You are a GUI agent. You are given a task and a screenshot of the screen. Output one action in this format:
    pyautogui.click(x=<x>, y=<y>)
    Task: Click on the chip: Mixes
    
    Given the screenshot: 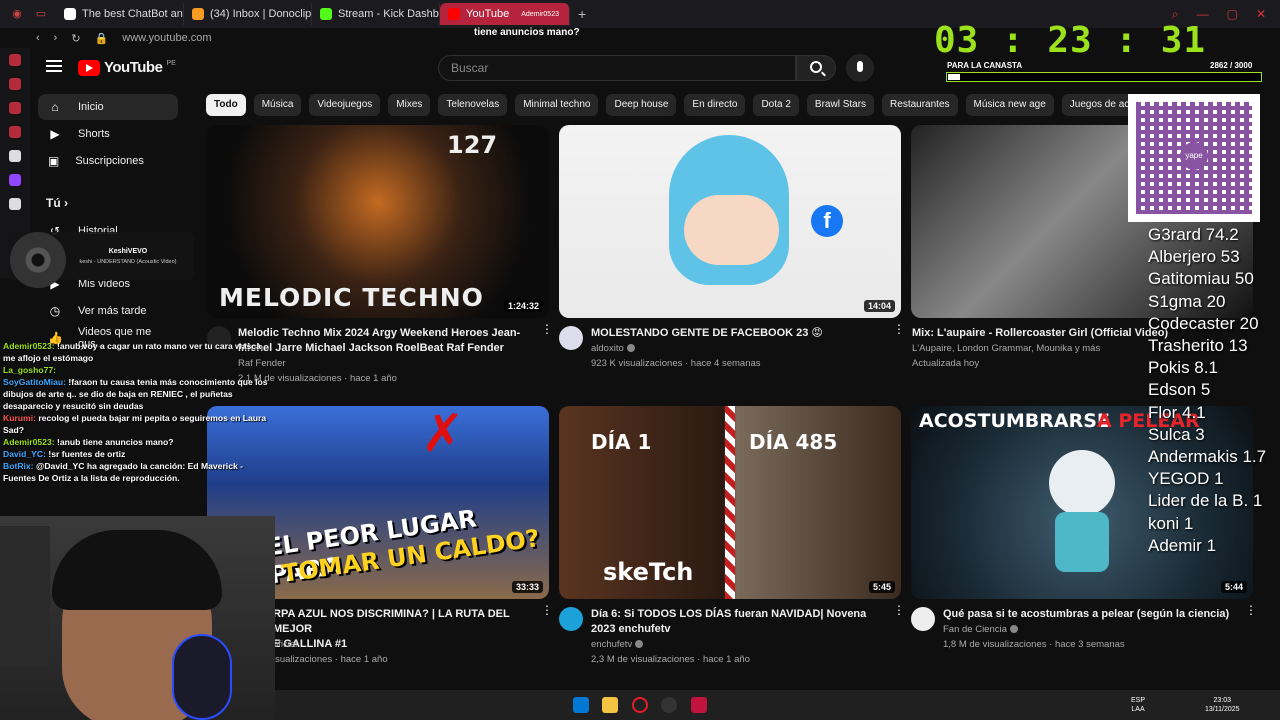 What is the action you would take?
    pyautogui.click(x=409, y=105)
    